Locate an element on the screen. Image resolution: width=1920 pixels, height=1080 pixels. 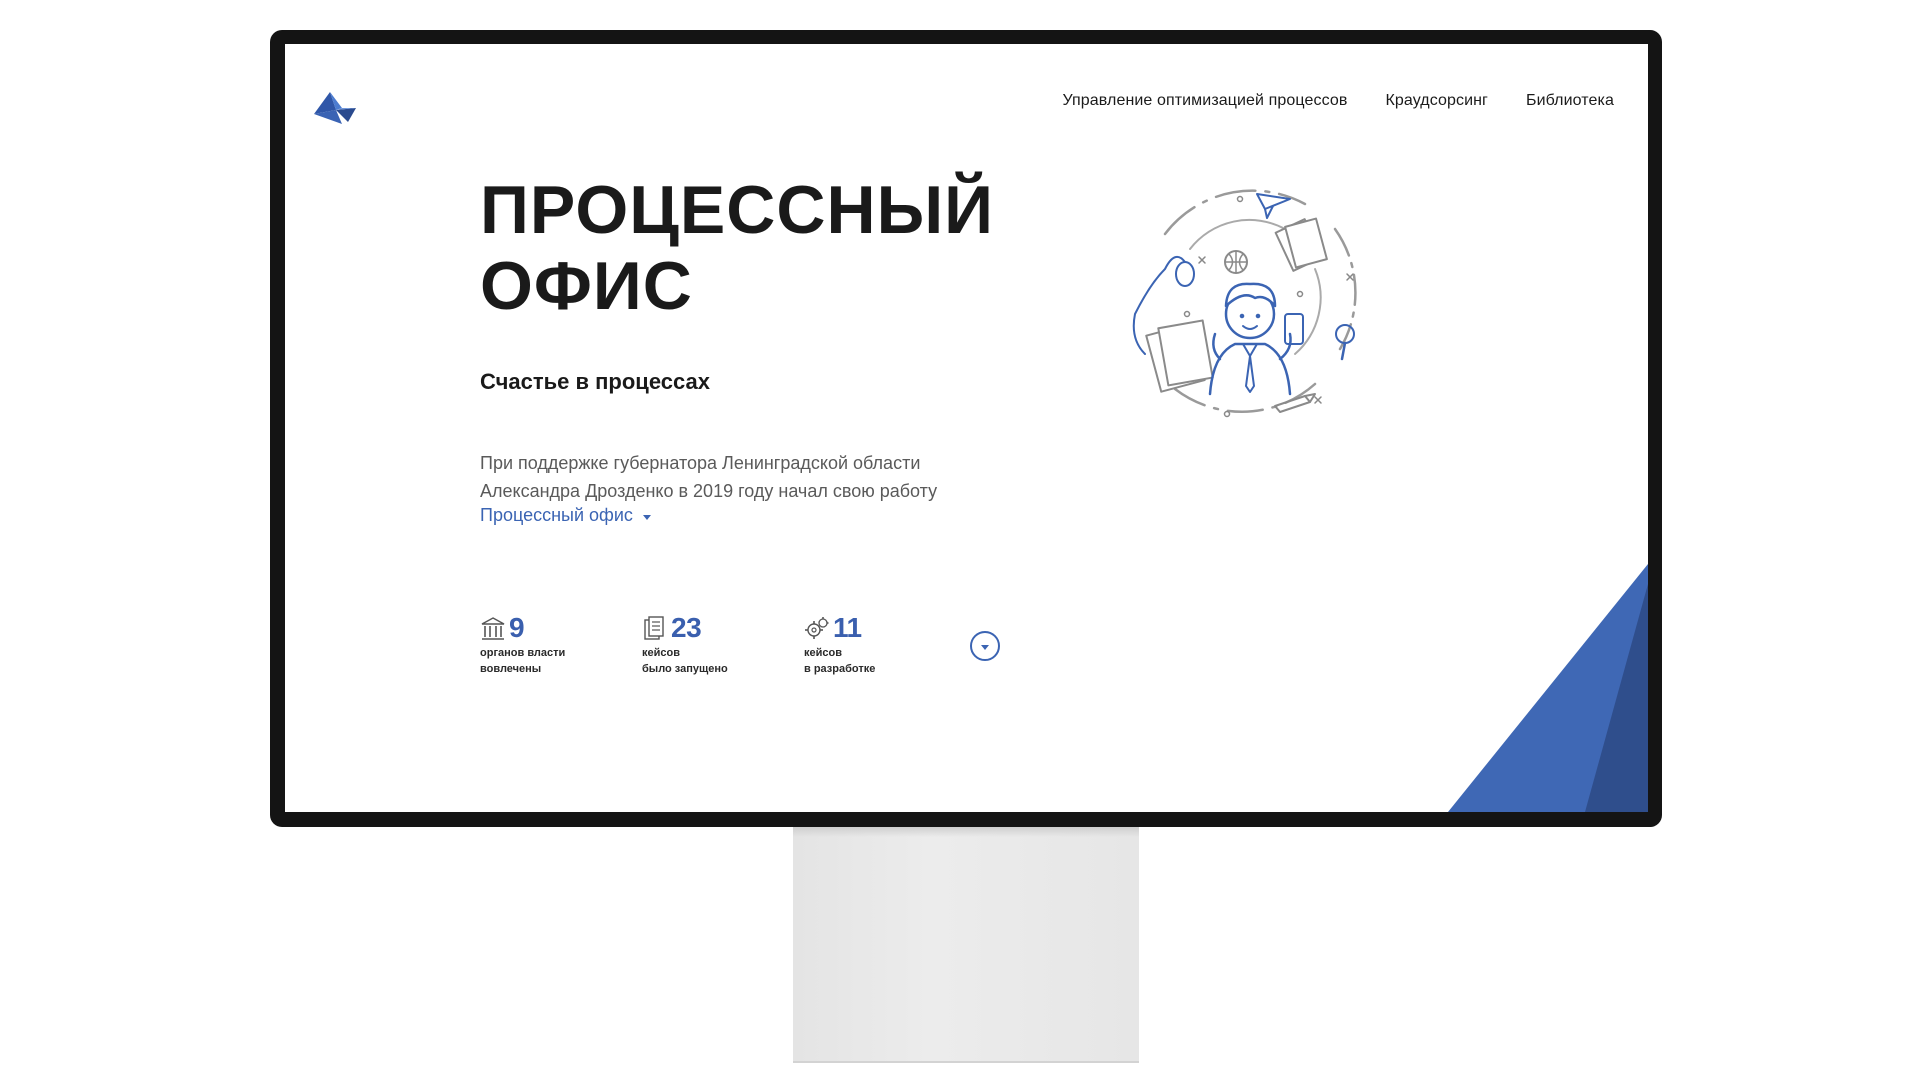
stat-in-development-label-1: кейсов is located at coordinates (823, 653).